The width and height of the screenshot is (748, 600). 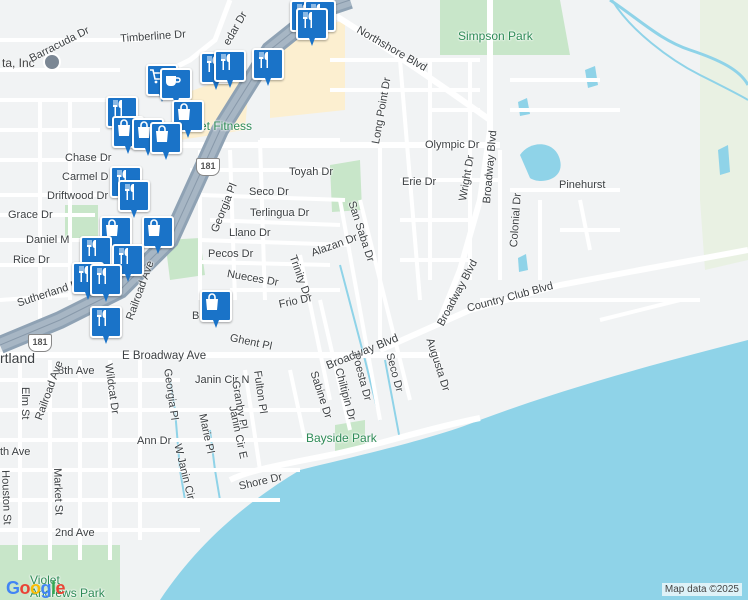 I want to click on poi-label-fitness: et Fitness, so click(x=226, y=126).